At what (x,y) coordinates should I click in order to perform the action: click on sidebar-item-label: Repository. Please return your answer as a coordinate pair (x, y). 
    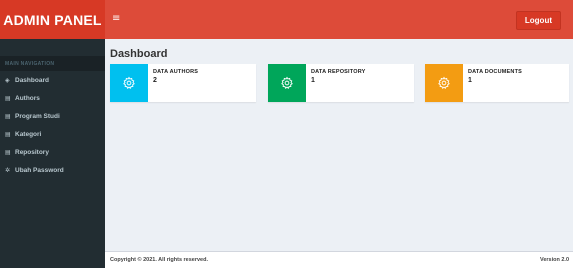
    Looking at the image, I should click on (32, 152).